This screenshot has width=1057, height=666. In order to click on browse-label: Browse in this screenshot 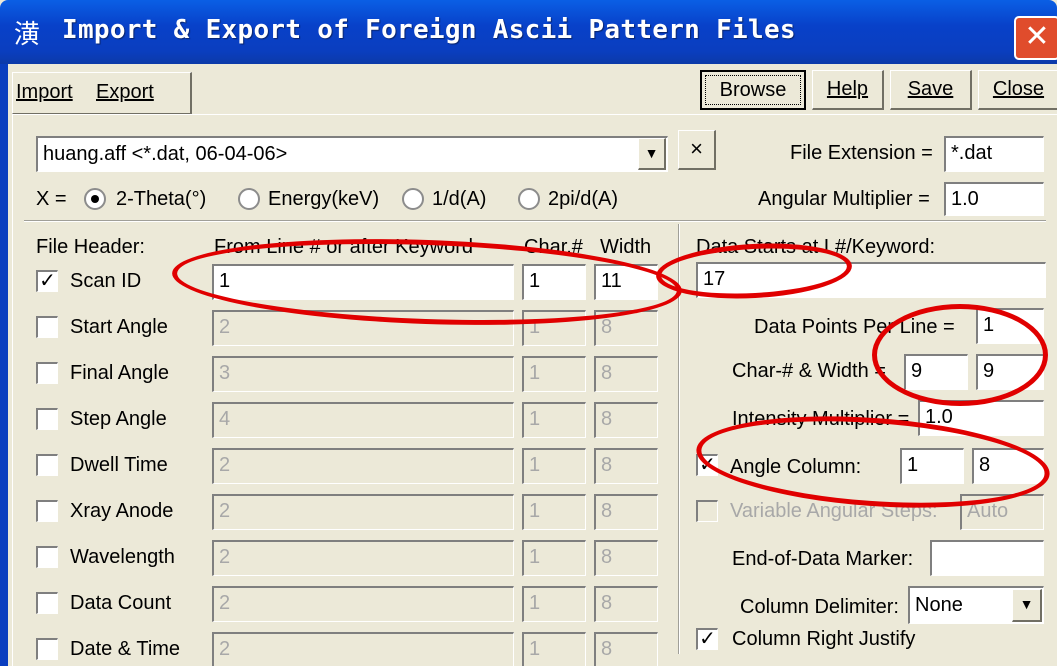, I will do `click(753, 90)`.